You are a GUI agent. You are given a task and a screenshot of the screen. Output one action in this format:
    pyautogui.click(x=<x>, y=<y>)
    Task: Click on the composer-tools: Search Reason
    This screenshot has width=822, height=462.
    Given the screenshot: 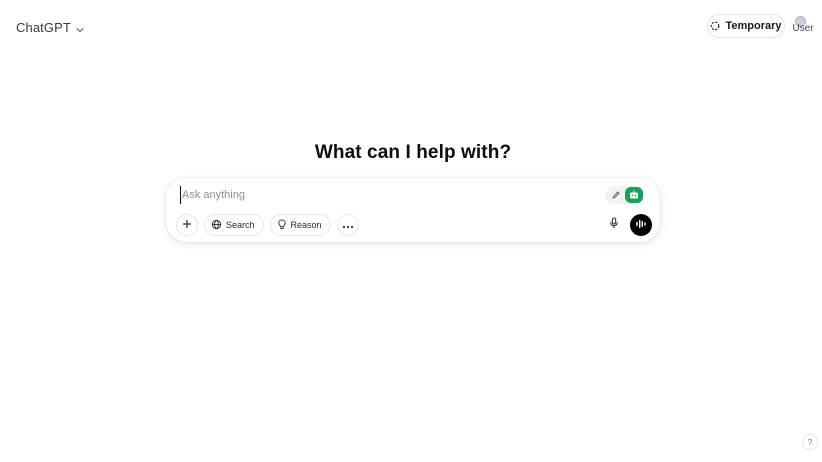 What is the action you would take?
    pyautogui.click(x=267, y=225)
    